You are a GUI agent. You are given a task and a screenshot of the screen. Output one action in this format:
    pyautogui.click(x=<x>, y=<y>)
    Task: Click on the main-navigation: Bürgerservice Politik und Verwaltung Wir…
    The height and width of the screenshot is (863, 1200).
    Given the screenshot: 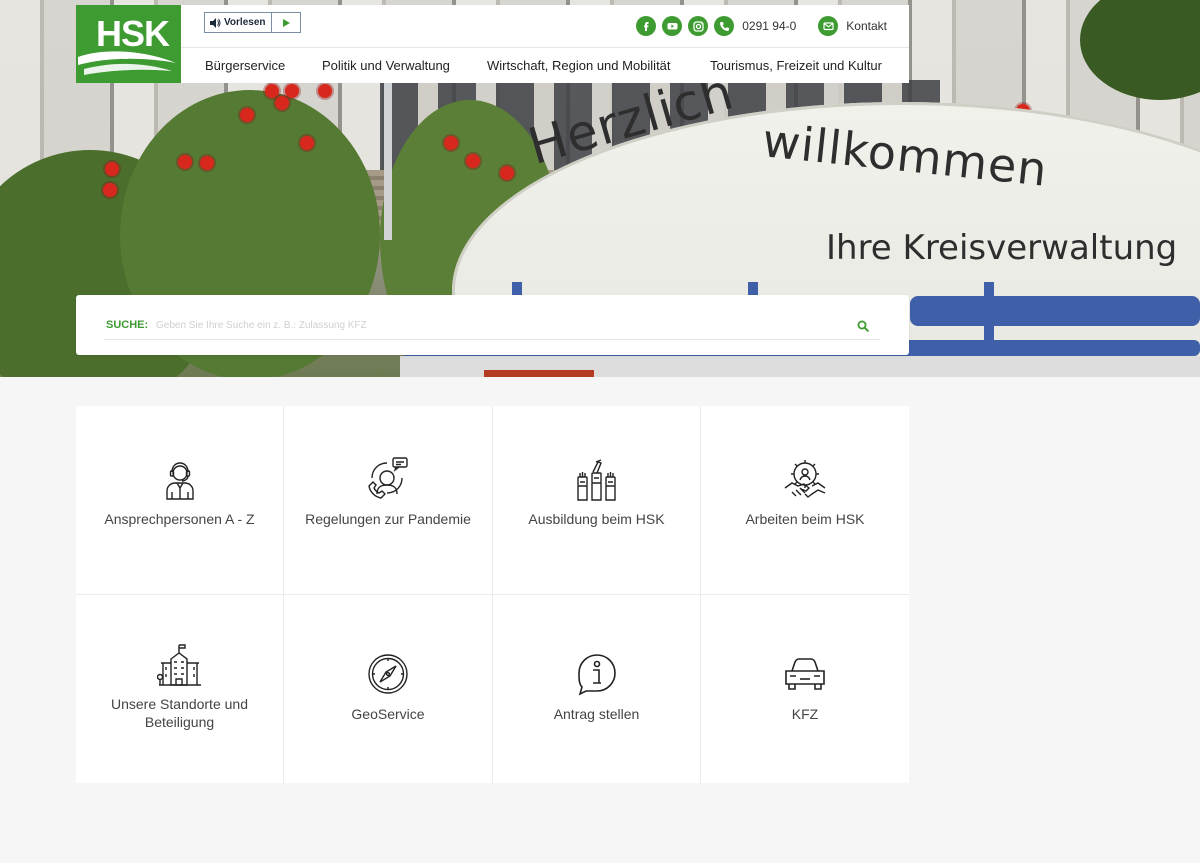 What is the action you would take?
    pyautogui.click(x=547, y=65)
    